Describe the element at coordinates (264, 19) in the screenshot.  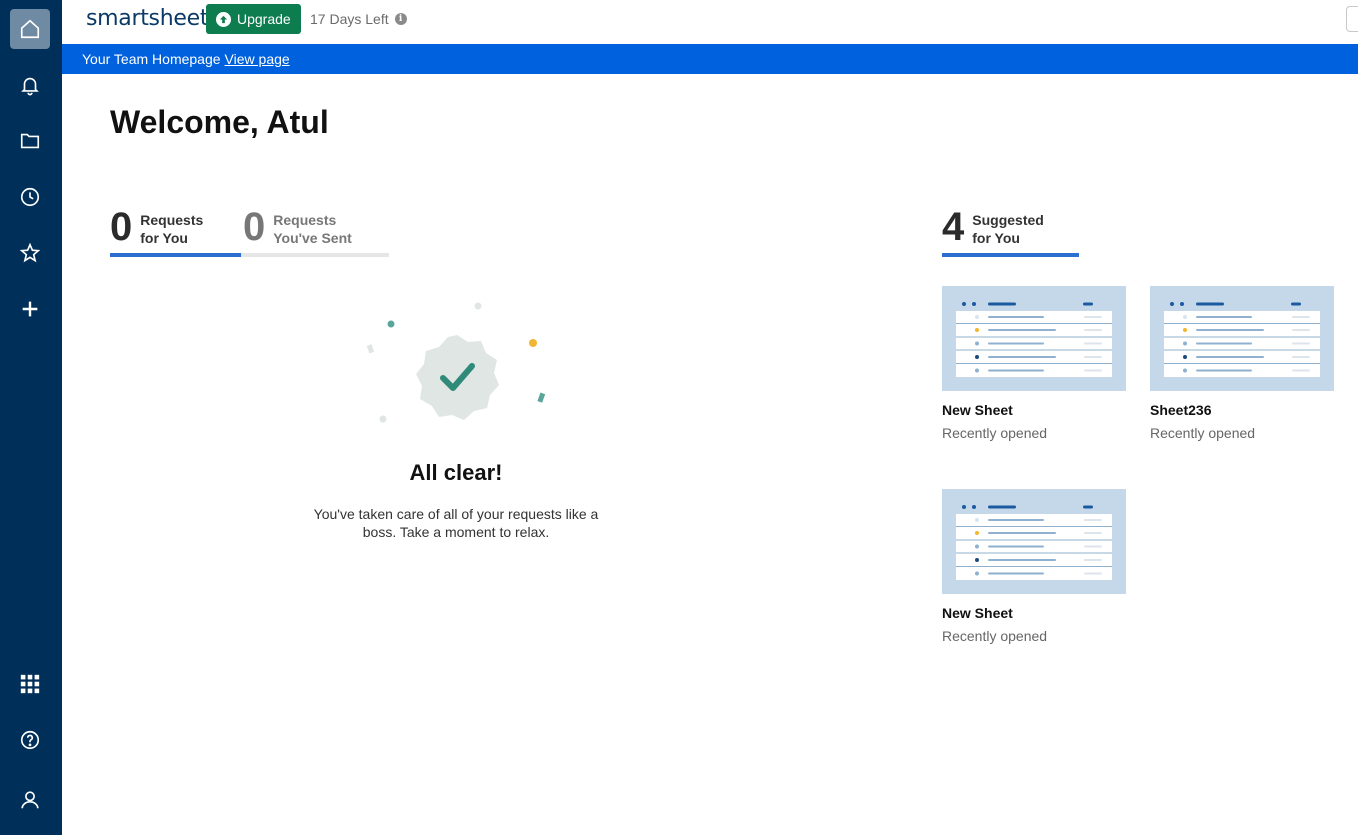
I see `upgrade-label: Upgrade` at that location.